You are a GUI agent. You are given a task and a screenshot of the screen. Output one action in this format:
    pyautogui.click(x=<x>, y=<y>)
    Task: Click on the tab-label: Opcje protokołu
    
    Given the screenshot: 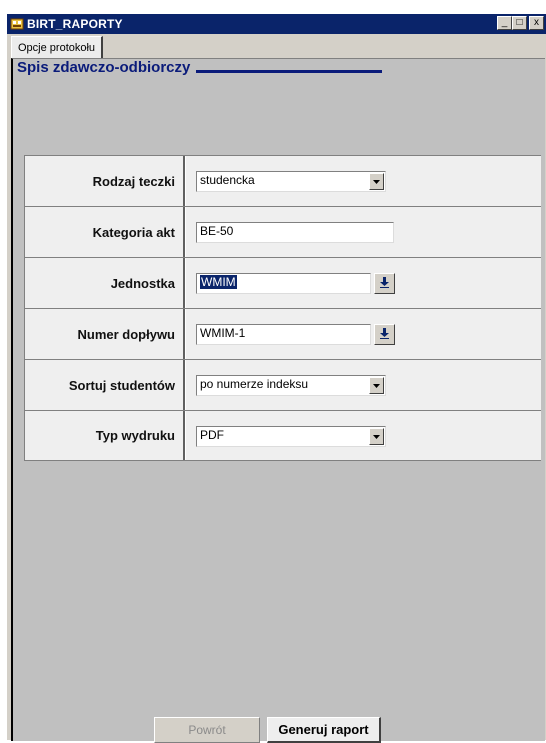 What is the action you would take?
    pyautogui.click(x=57, y=47)
    